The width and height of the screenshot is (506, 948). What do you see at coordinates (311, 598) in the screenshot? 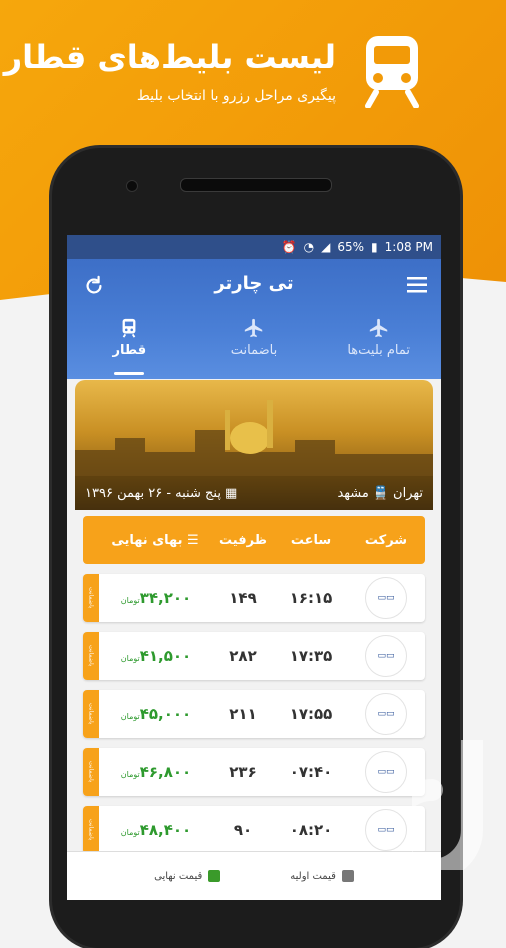
I see `departure-time: ۱۶:۱۵` at bounding box center [311, 598].